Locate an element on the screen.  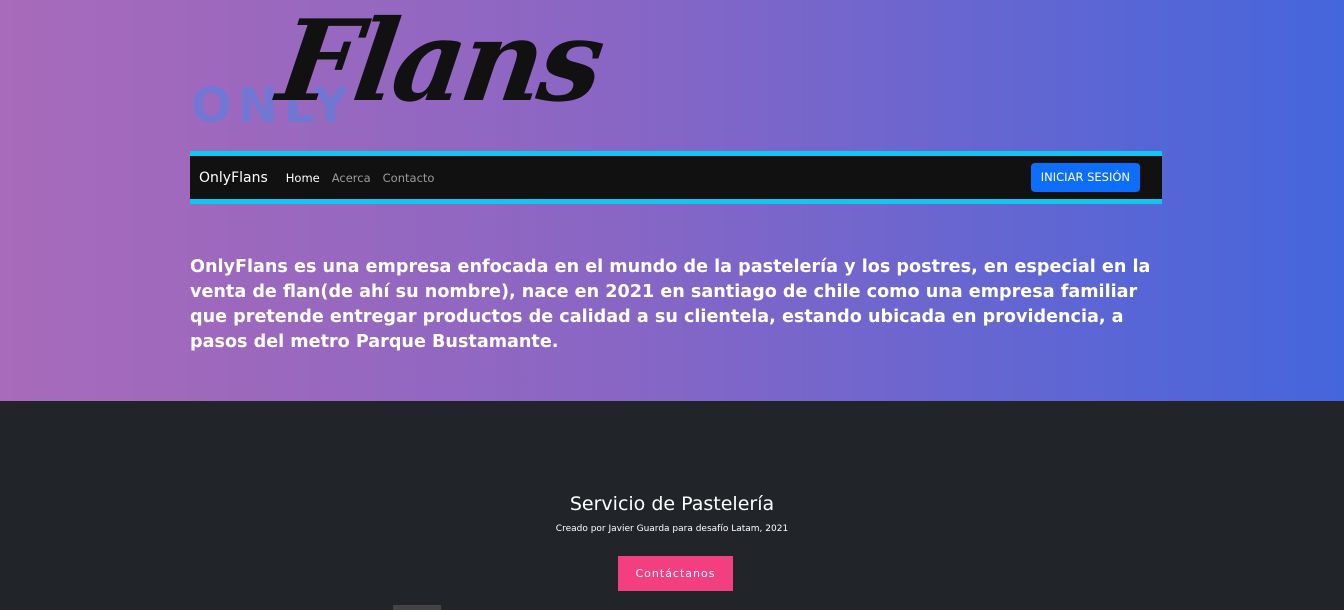
navbar-brand: OnlyFlans is located at coordinates (233, 178).